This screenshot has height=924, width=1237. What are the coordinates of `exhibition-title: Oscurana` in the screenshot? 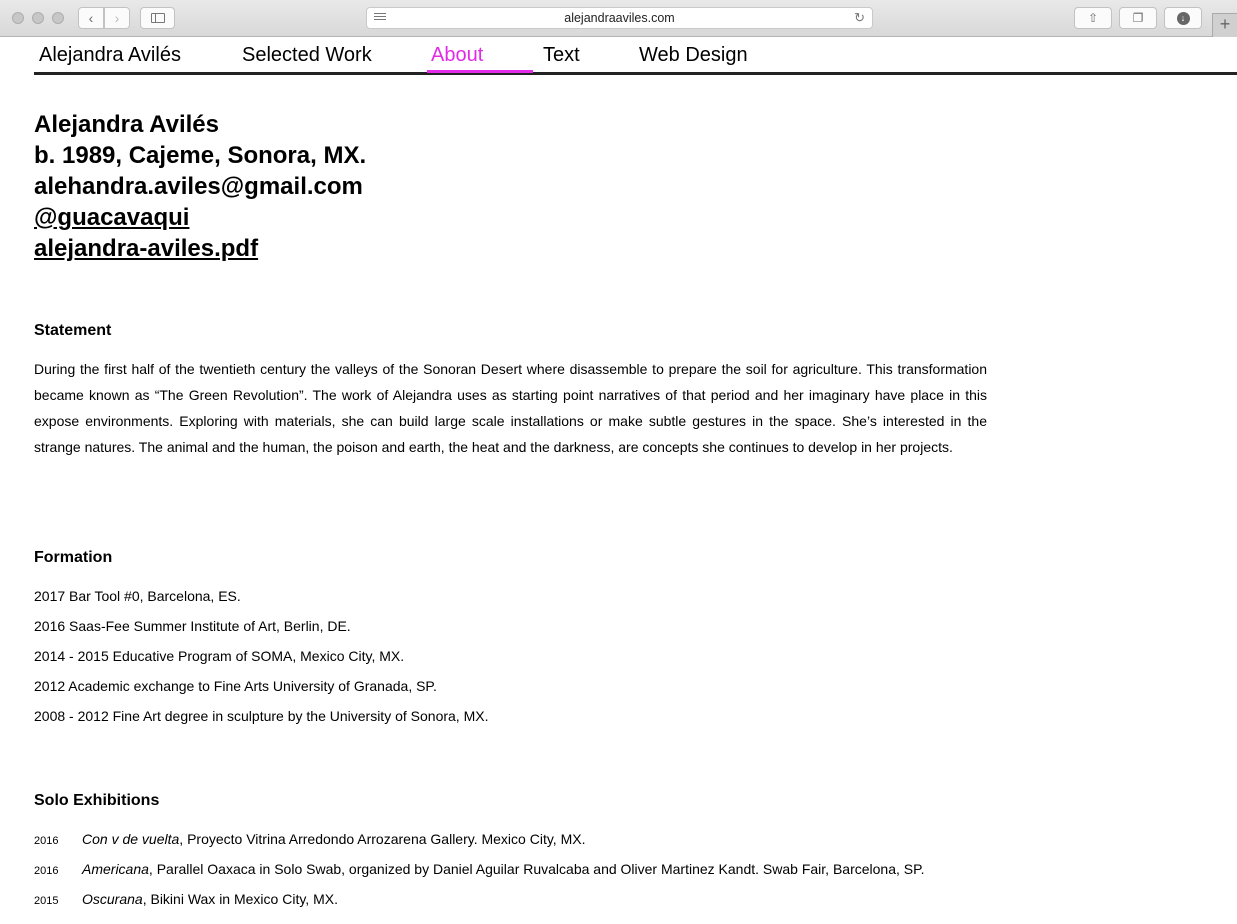 It's located at (112, 899).